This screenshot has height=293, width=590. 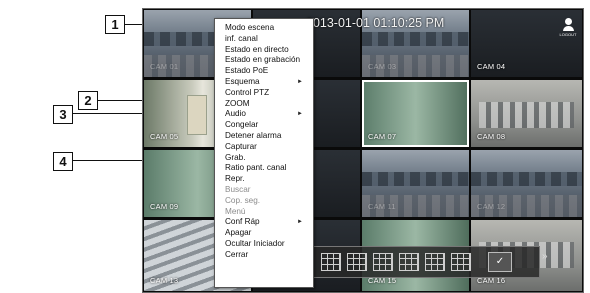 I want to click on menu-item-ratio-pant-canal: Ratio pant. canal, so click(x=264, y=168).